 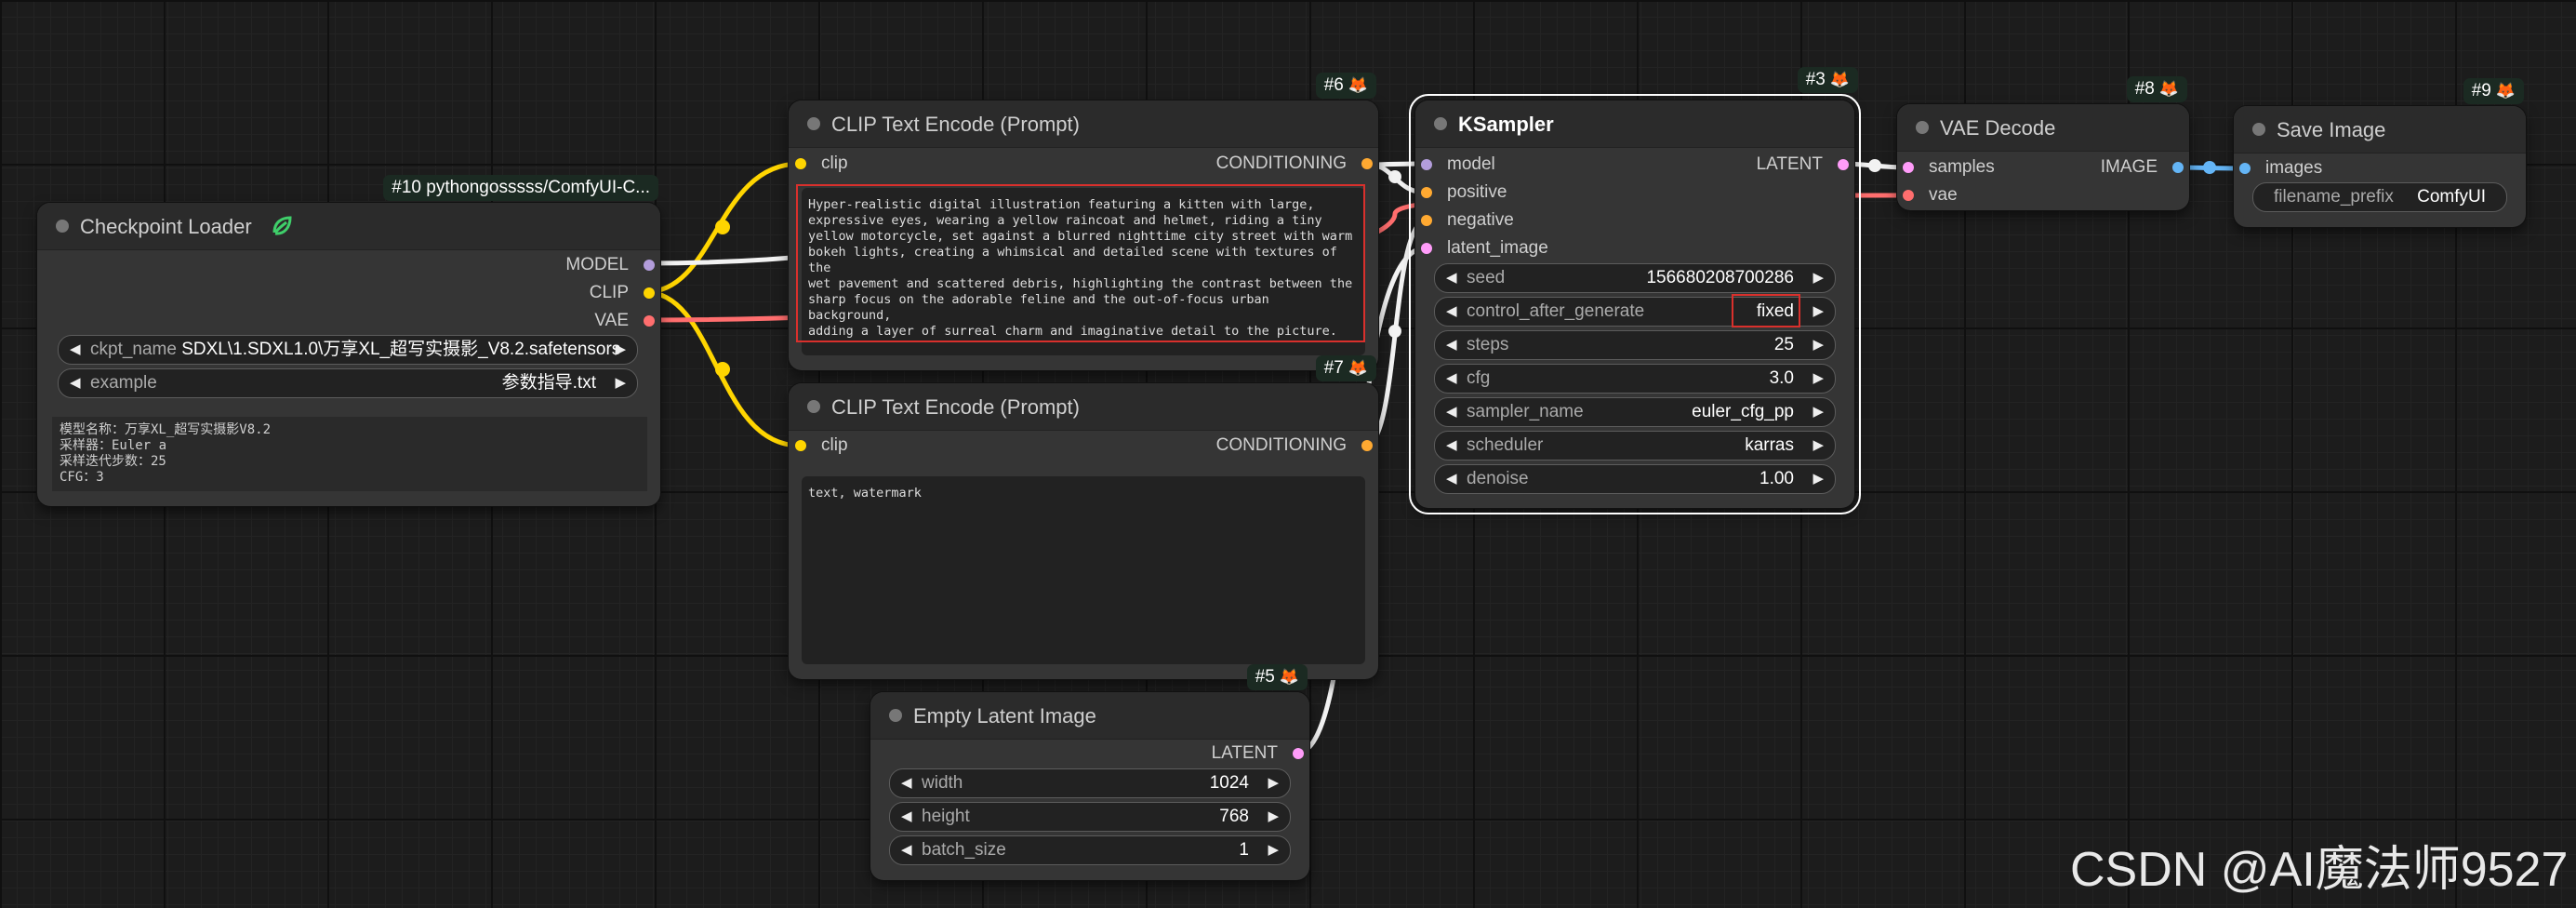 I want to click on widget-value: 3.0, so click(x=1781, y=378).